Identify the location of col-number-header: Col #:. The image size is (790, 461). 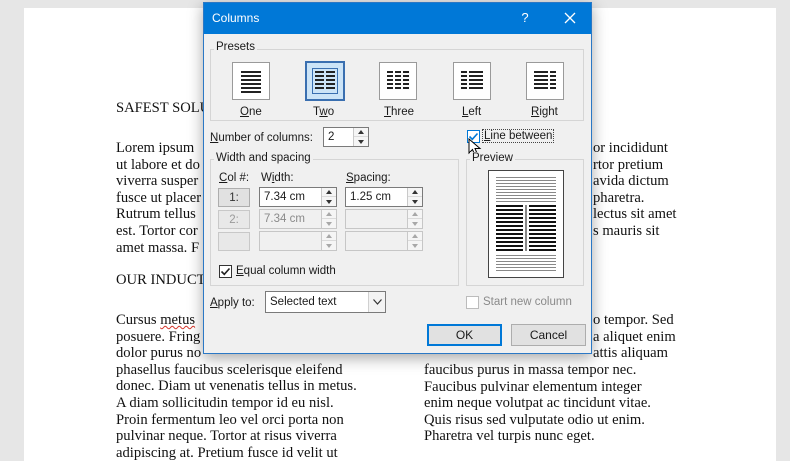
(234, 178).